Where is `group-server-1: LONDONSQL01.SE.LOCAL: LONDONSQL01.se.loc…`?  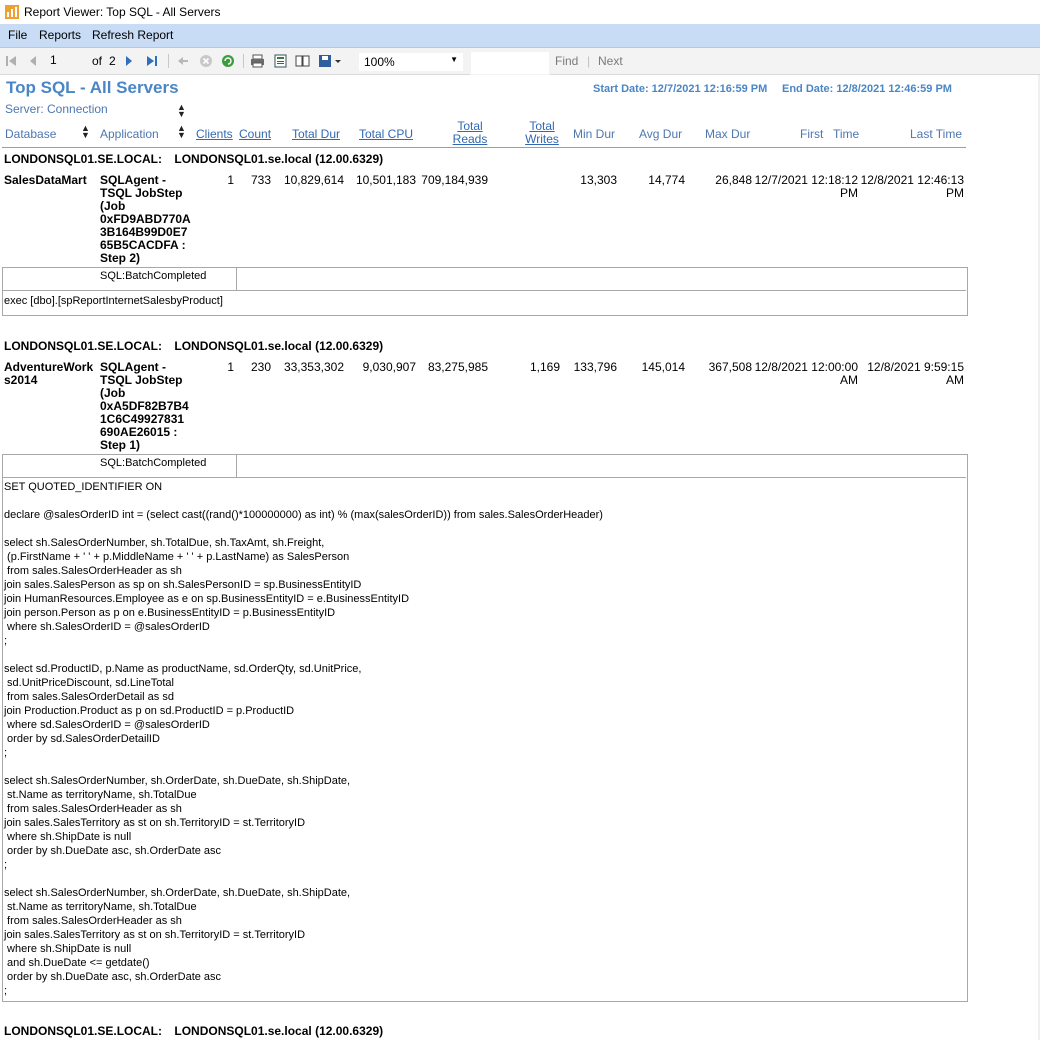 group-server-1: LONDONSQL01.SE.LOCAL: LONDONSQL01.se.loc… is located at coordinates (193, 159).